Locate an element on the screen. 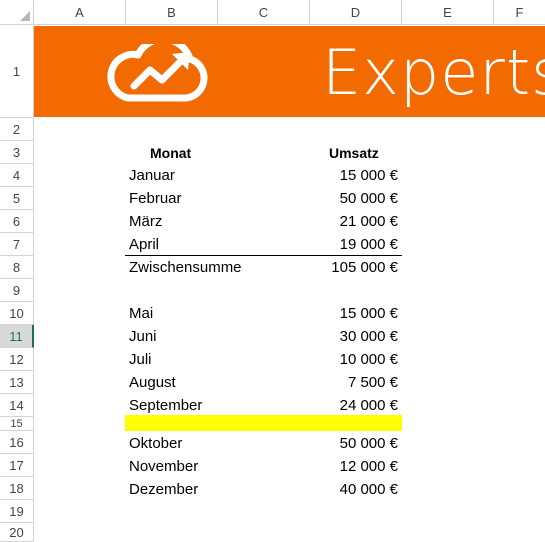 Image resolution: width=545 pixels, height=542 pixels. row-header-6: 6 is located at coordinates (17, 221).